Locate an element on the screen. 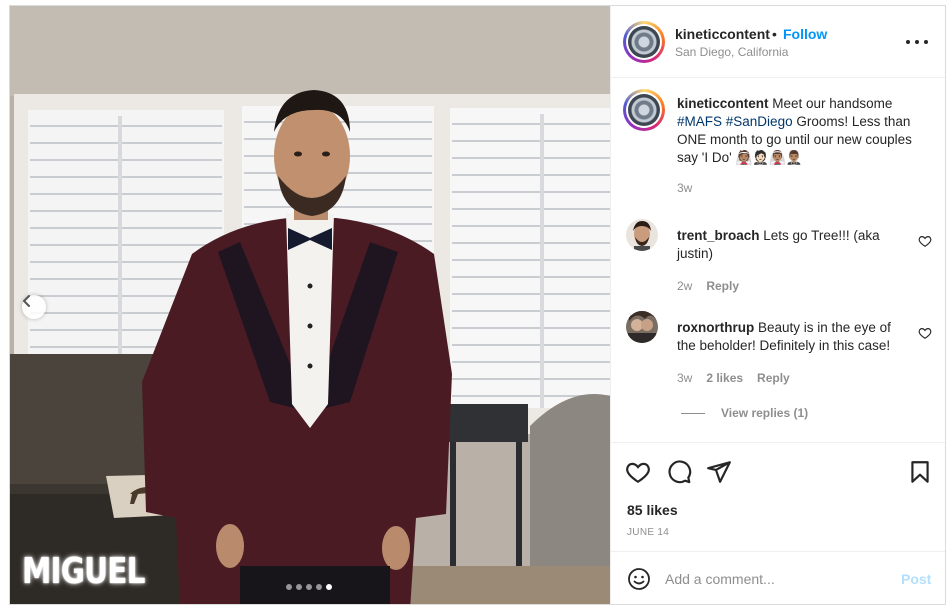 Image resolution: width=951 pixels, height=612 pixels. comment-composer: Post is located at coordinates (778, 577).